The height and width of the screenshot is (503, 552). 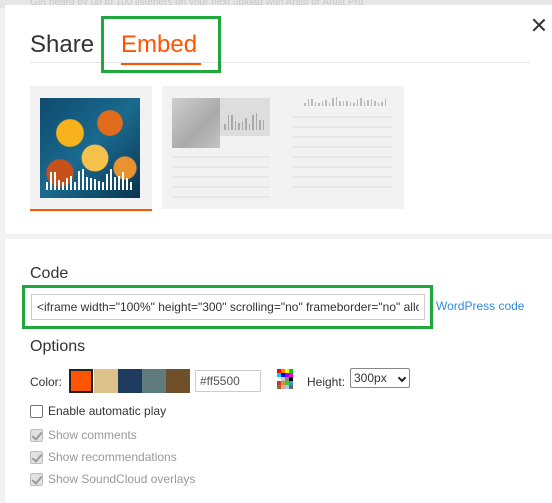 What do you see at coordinates (81, 381) in the screenshot?
I see `color-swatch-orange` at bounding box center [81, 381].